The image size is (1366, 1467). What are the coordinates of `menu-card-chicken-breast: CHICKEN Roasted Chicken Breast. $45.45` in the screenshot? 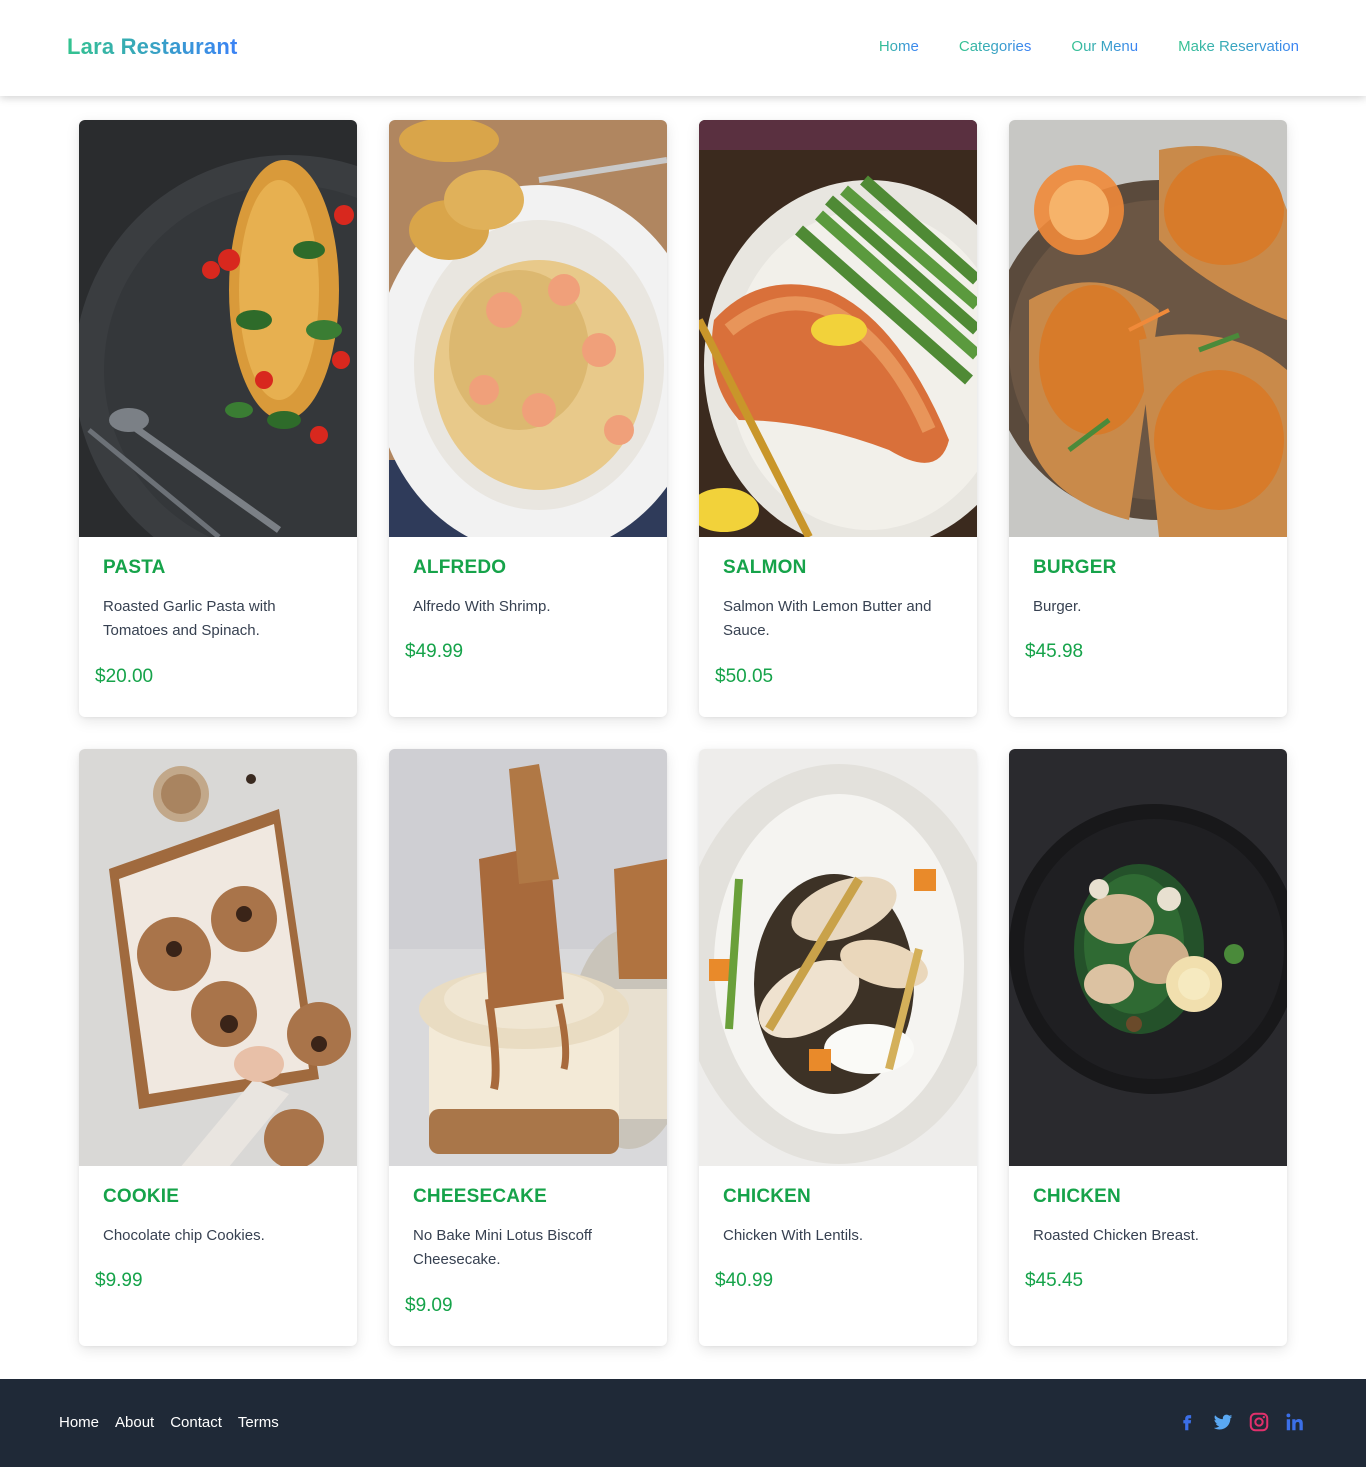 It's located at (1148, 1047).